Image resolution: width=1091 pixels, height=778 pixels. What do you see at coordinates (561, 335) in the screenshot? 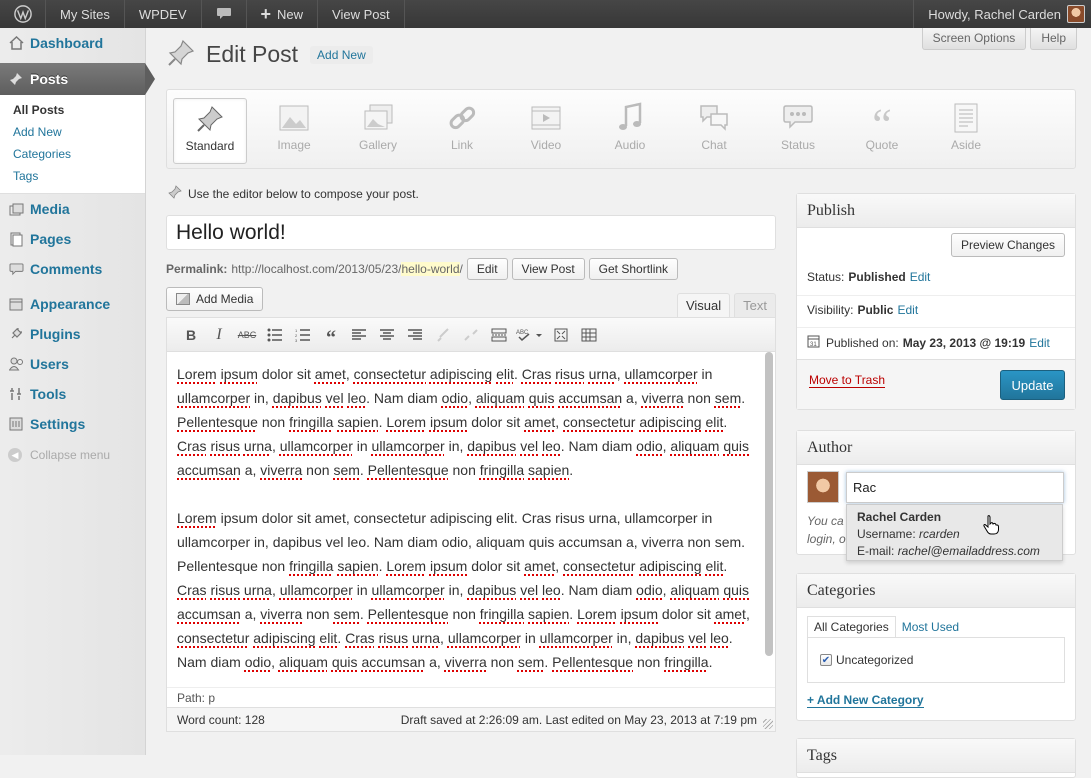
I see `fullscreen-icon` at bounding box center [561, 335].